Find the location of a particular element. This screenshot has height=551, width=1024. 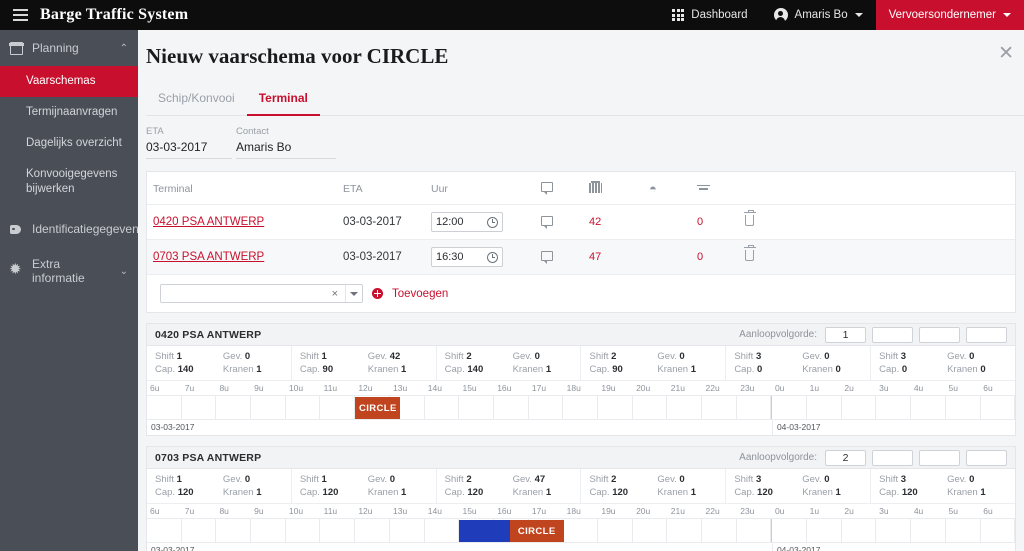

aanloopvolgorde-input-1: 2 is located at coordinates (845, 457).